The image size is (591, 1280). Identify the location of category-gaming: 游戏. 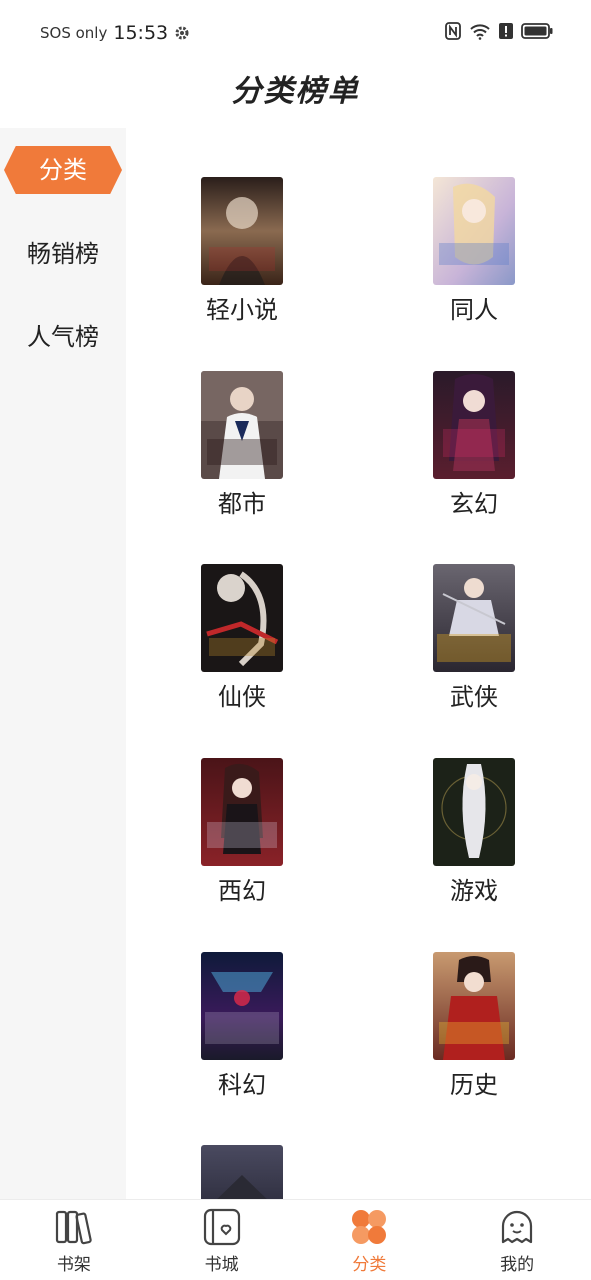
(474, 832).